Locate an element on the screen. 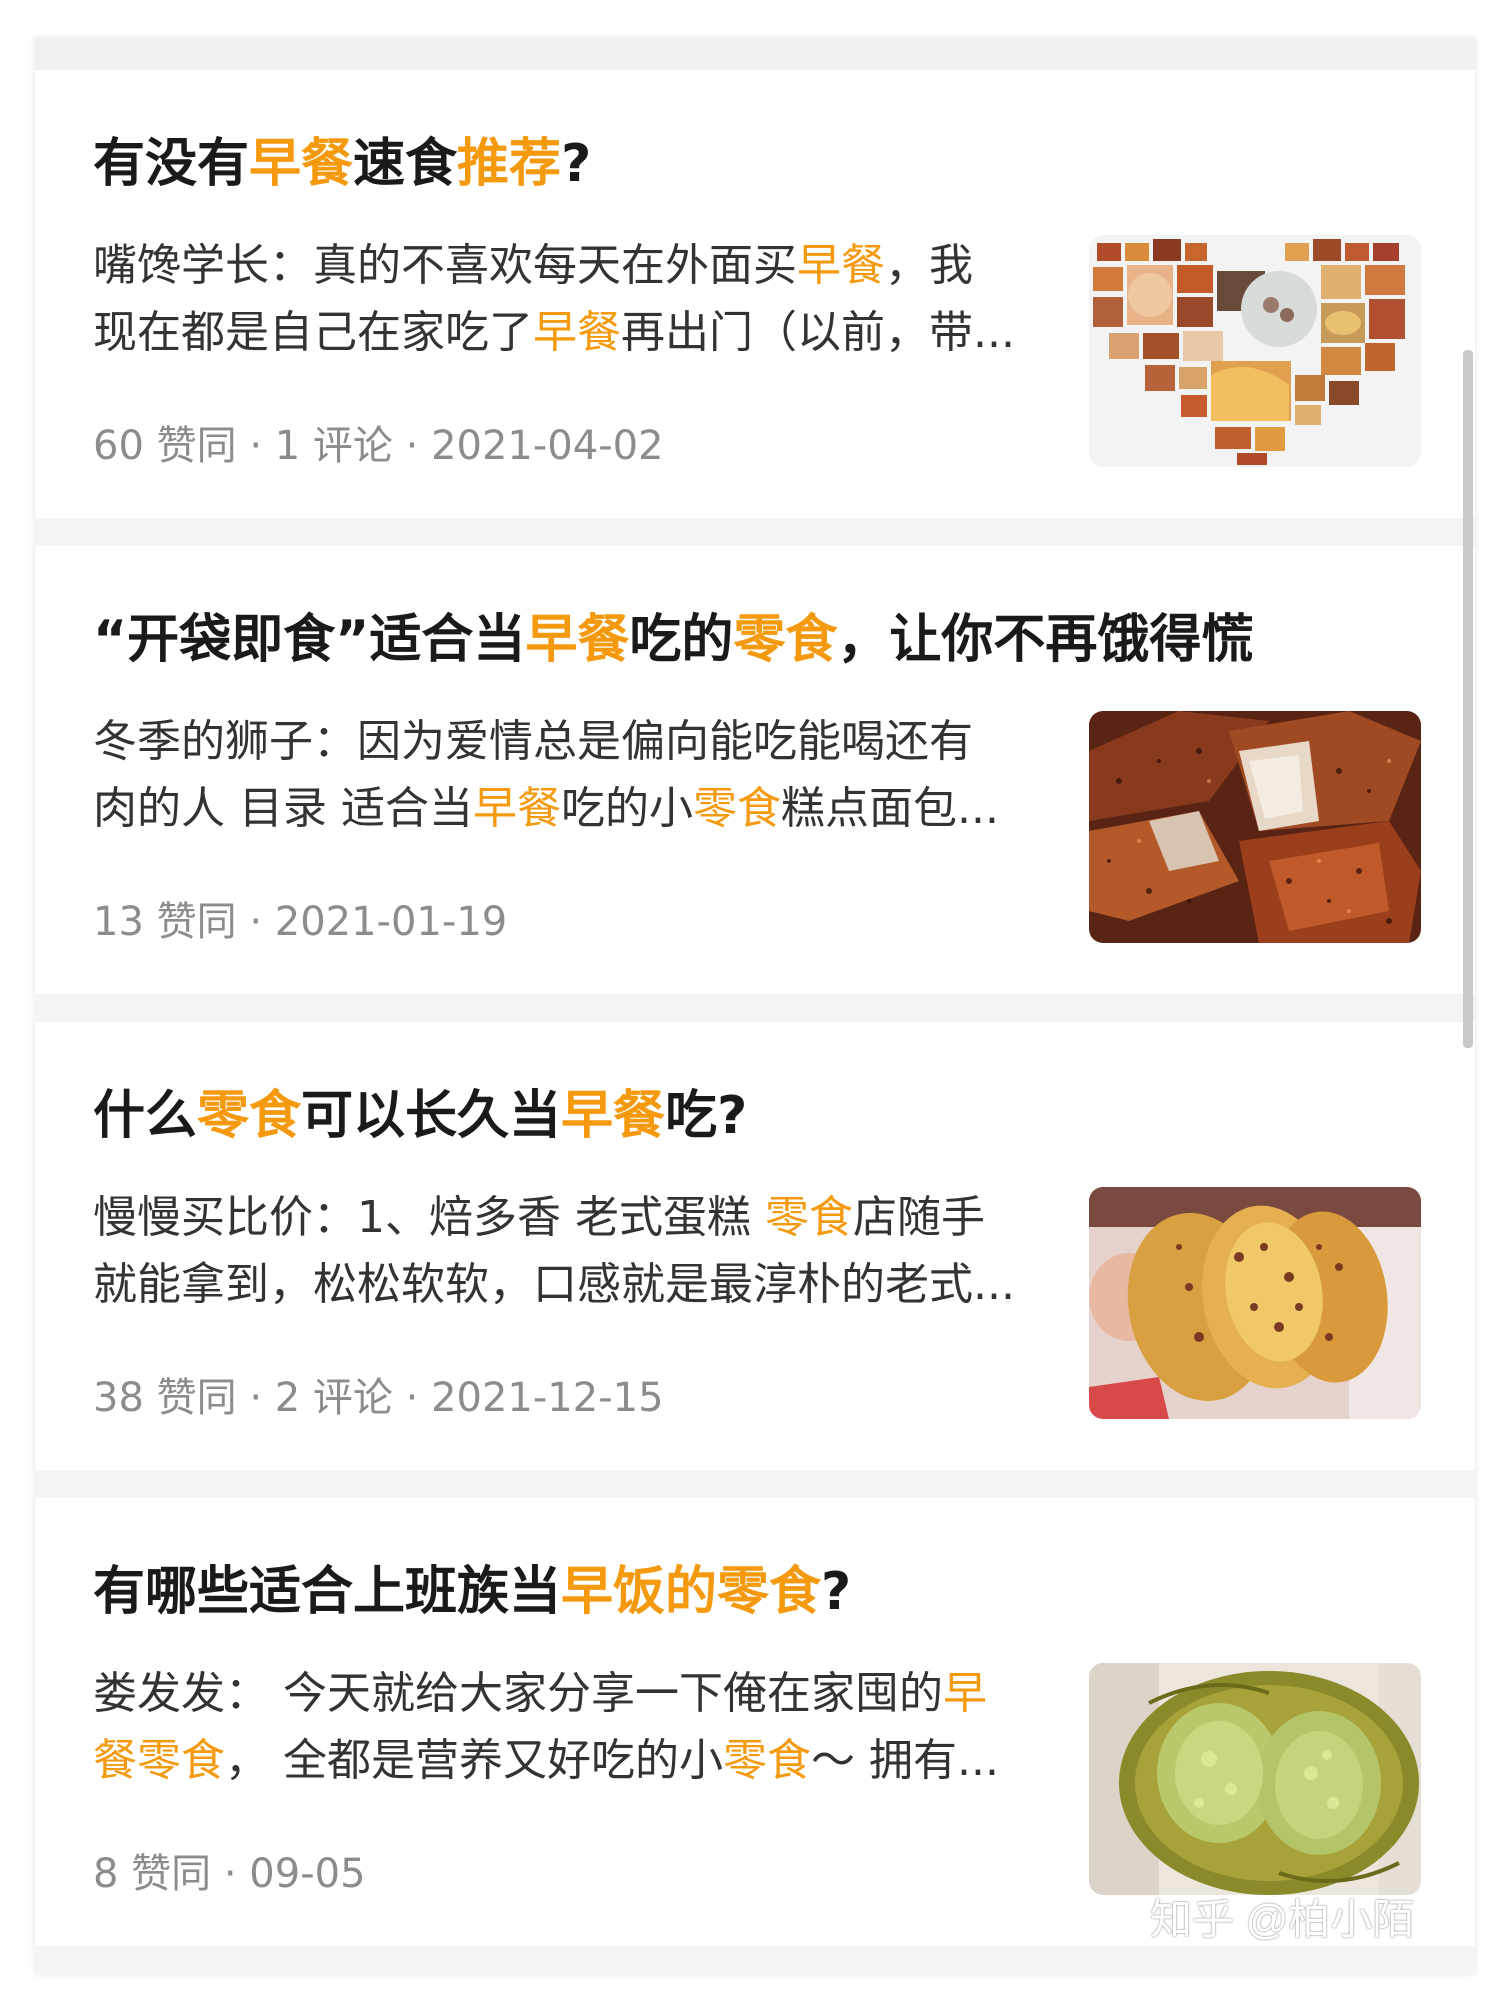 The width and height of the screenshot is (1512, 2014). text-segment: 速食 is located at coordinates (405, 164).